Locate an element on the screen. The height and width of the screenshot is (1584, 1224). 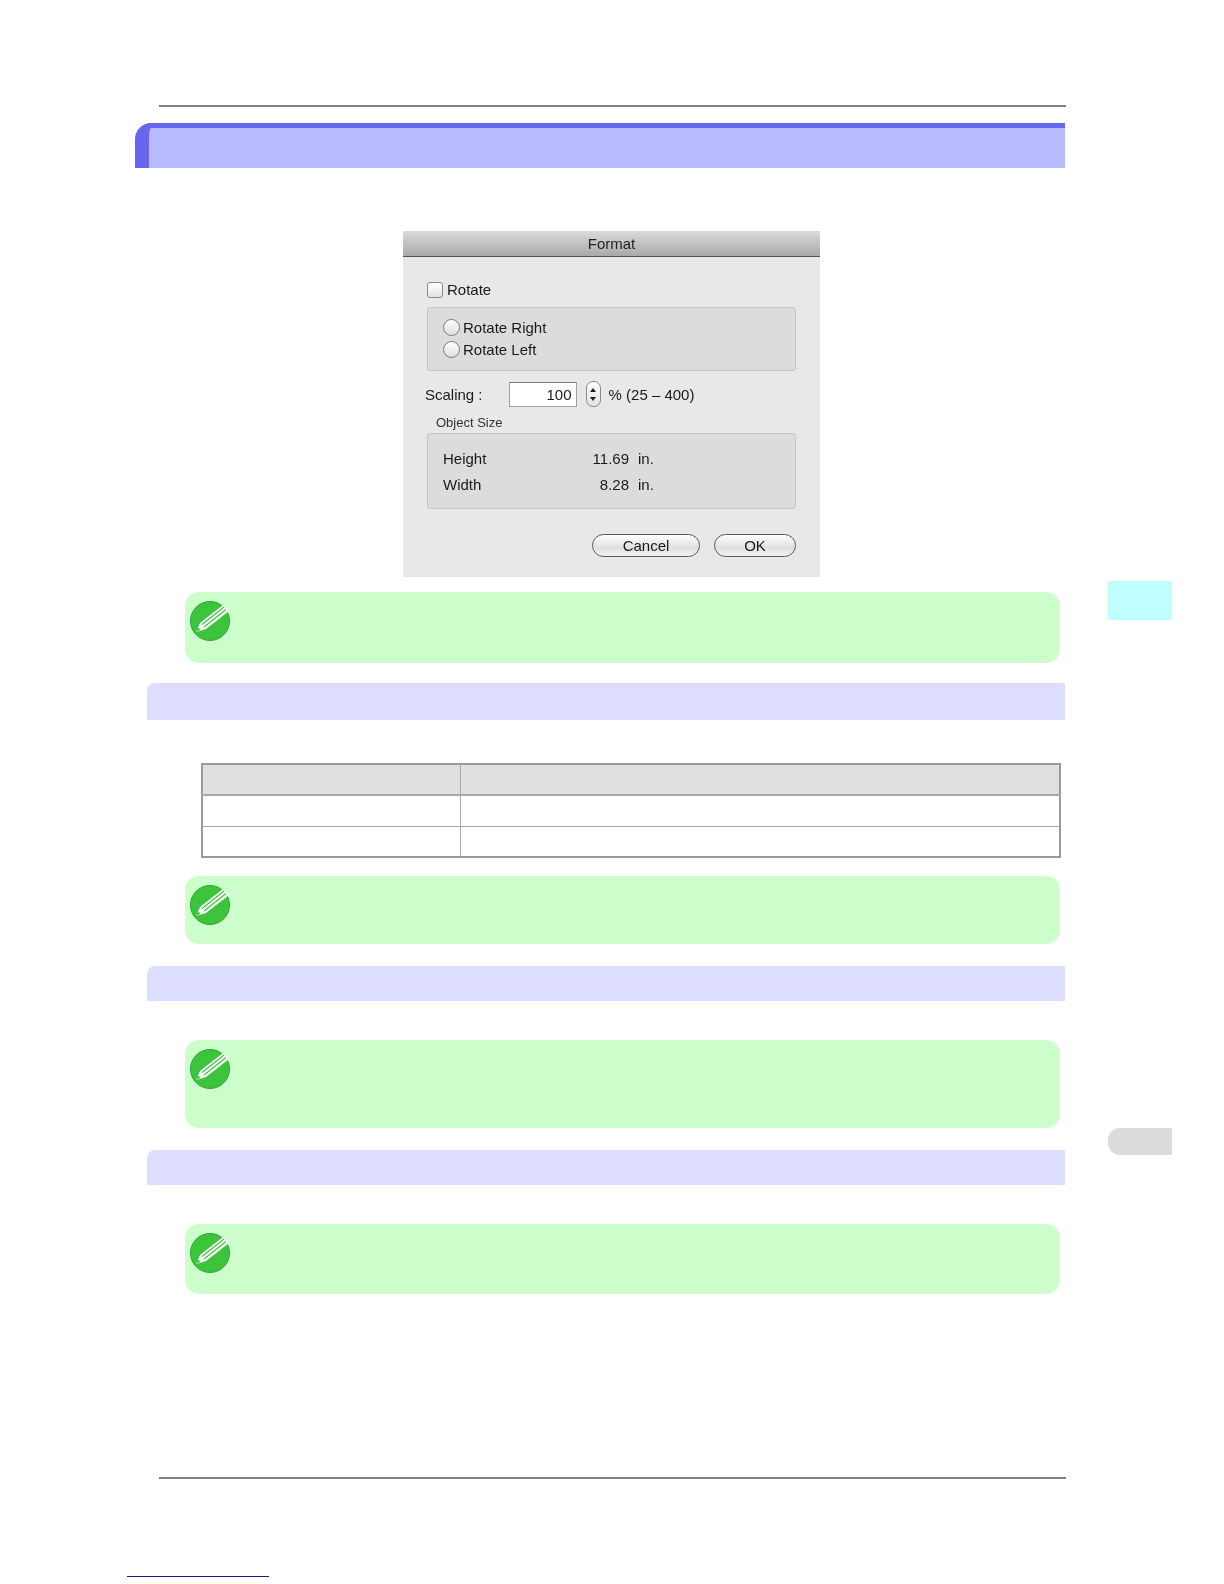
size-value: 11.69 is located at coordinates (610, 458).